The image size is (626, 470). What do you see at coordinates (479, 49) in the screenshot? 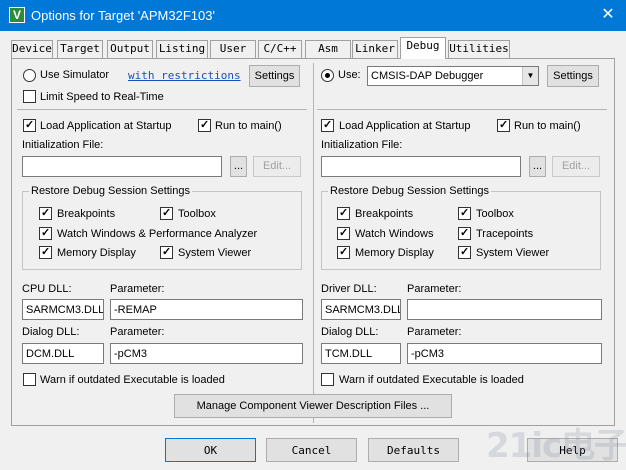
I see `tab-utilities: Utilities` at bounding box center [479, 49].